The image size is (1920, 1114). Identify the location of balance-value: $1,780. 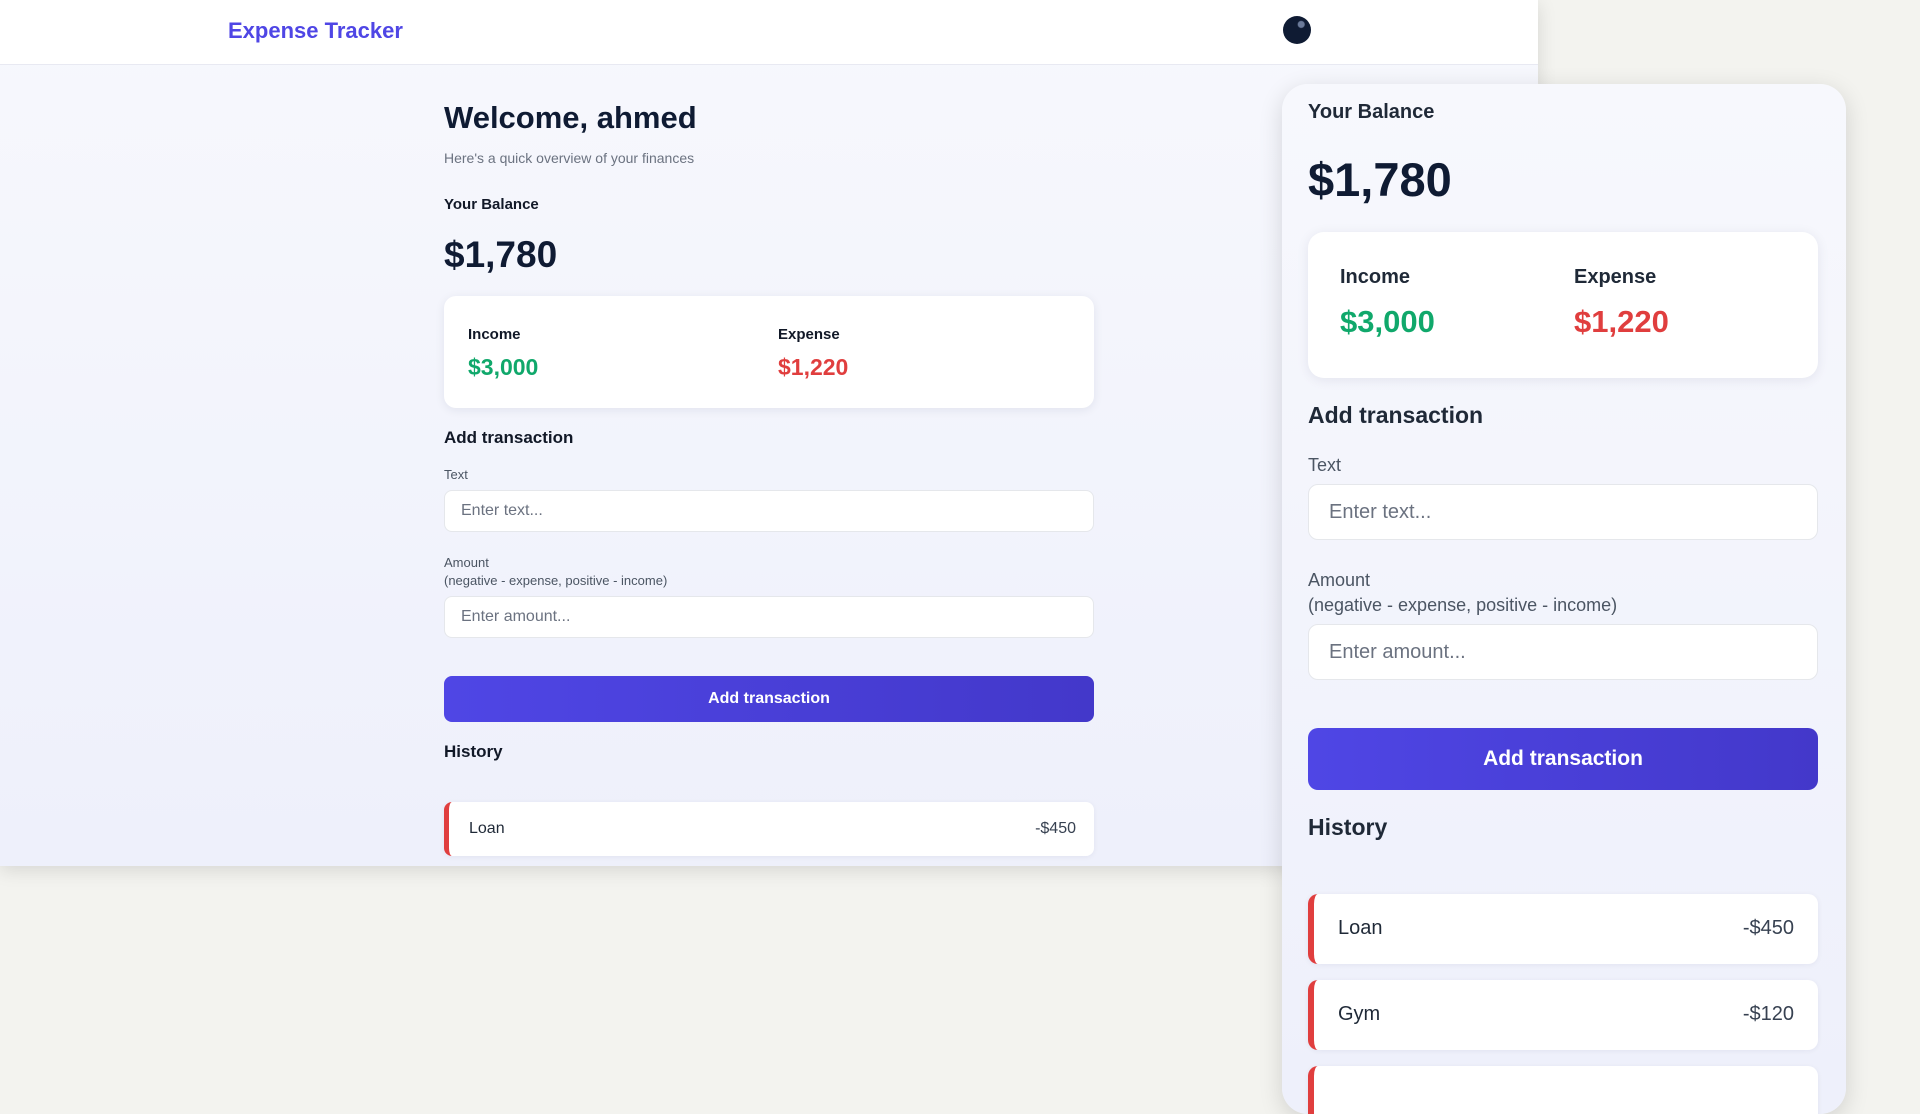
(501, 254).